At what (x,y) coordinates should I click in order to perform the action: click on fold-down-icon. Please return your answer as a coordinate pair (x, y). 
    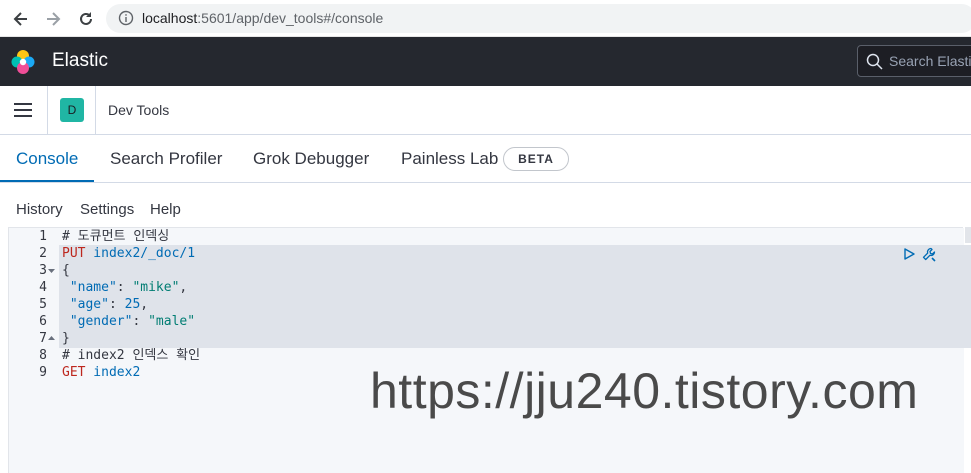
    Looking at the image, I should click on (51, 270).